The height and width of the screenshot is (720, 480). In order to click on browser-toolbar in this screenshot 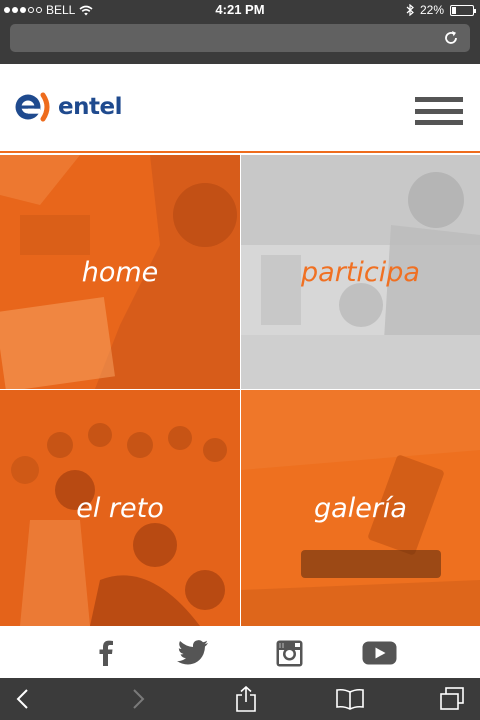, I will do `click(240, 699)`.